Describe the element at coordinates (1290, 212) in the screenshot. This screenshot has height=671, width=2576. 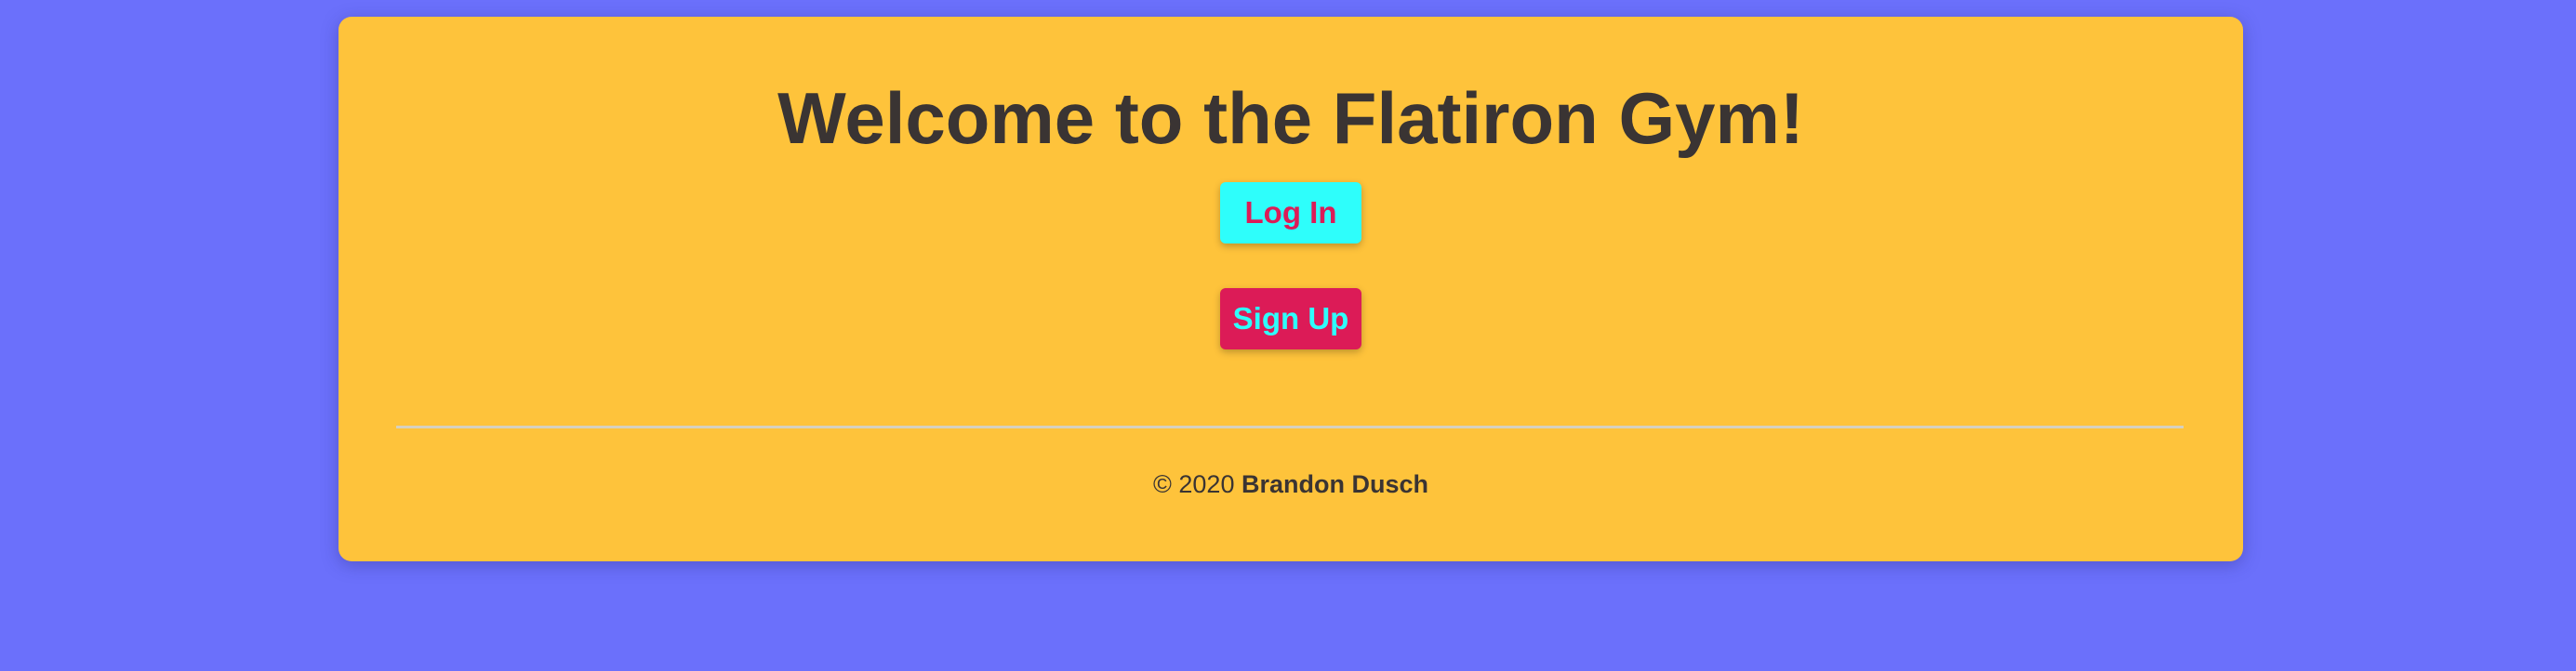
I see `log-in-button: Log In` at that location.